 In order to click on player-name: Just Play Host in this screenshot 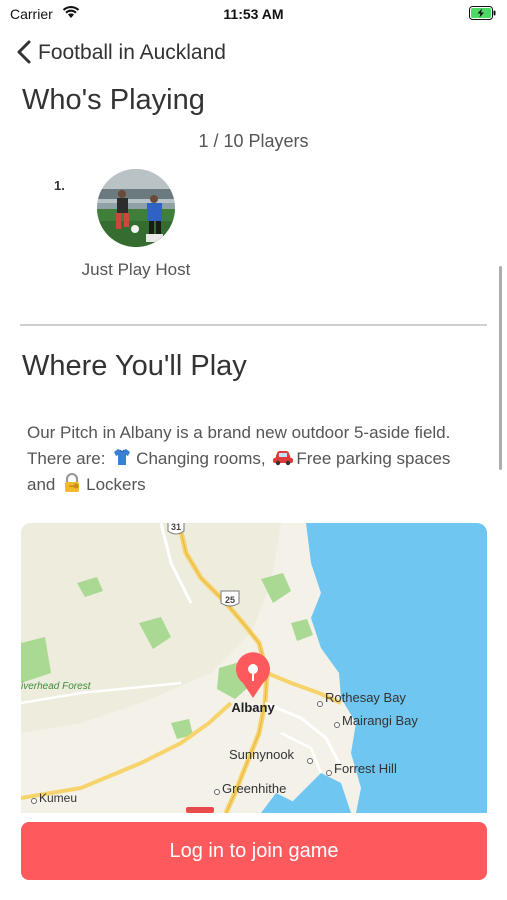, I will do `click(136, 269)`.